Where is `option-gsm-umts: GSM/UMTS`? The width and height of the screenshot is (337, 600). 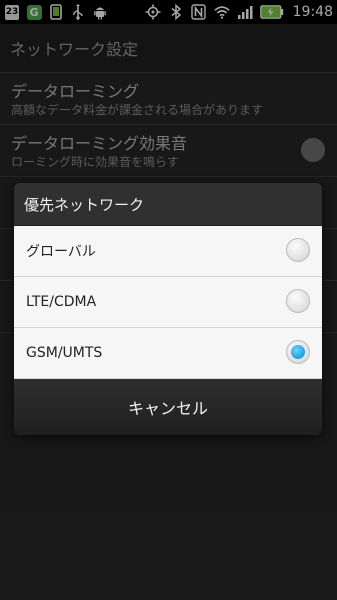 option-gsm-umts: GSM/UMTS is located at coordinates (168, 353).